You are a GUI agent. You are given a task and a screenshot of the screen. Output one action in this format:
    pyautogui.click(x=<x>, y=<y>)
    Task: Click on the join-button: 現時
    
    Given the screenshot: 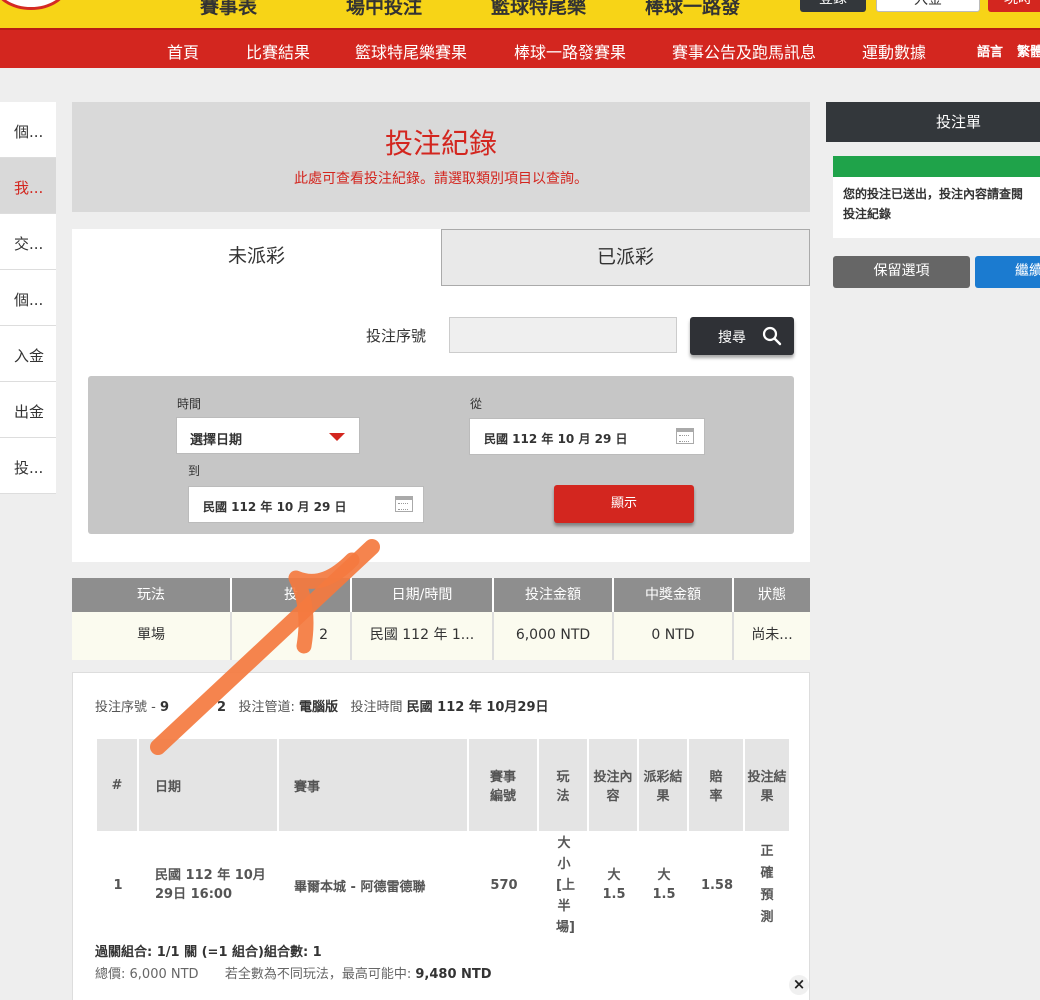 What is the action you would take?
    pyautogui.click(x=1014, y=6)
    